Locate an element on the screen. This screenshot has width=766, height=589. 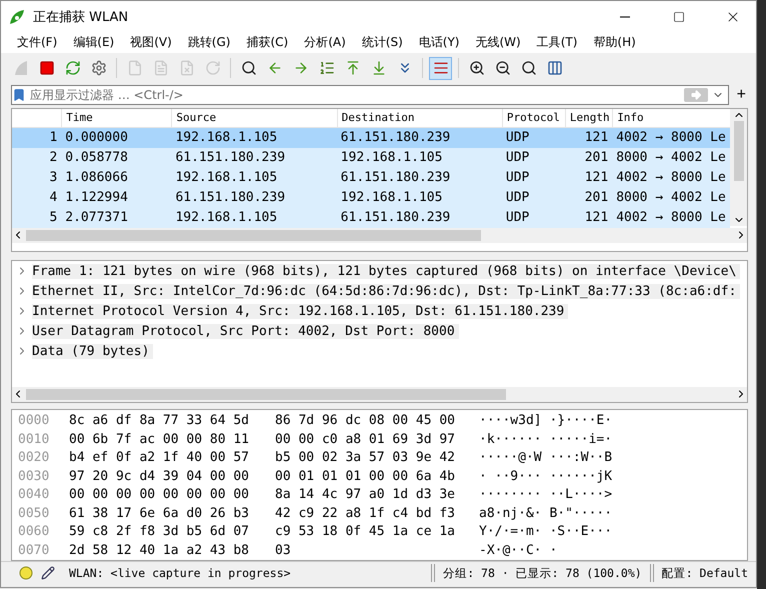
hex-bytes: 97 20 9c d4 39 04 00 00 is located at coordinates (159, 476).